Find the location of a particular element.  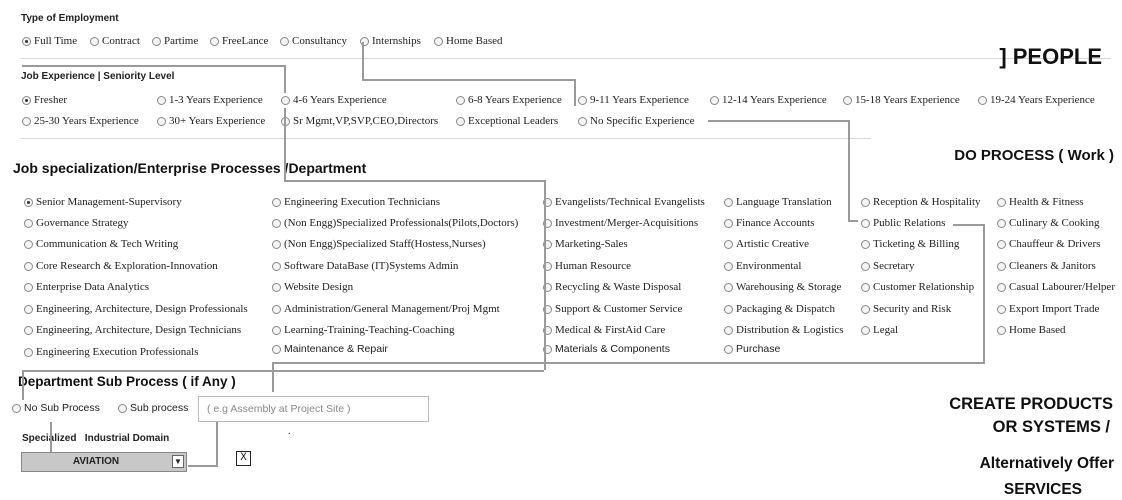

radio-option-finance-accounts: Finance Accounts is located at coordinates (769, 223).